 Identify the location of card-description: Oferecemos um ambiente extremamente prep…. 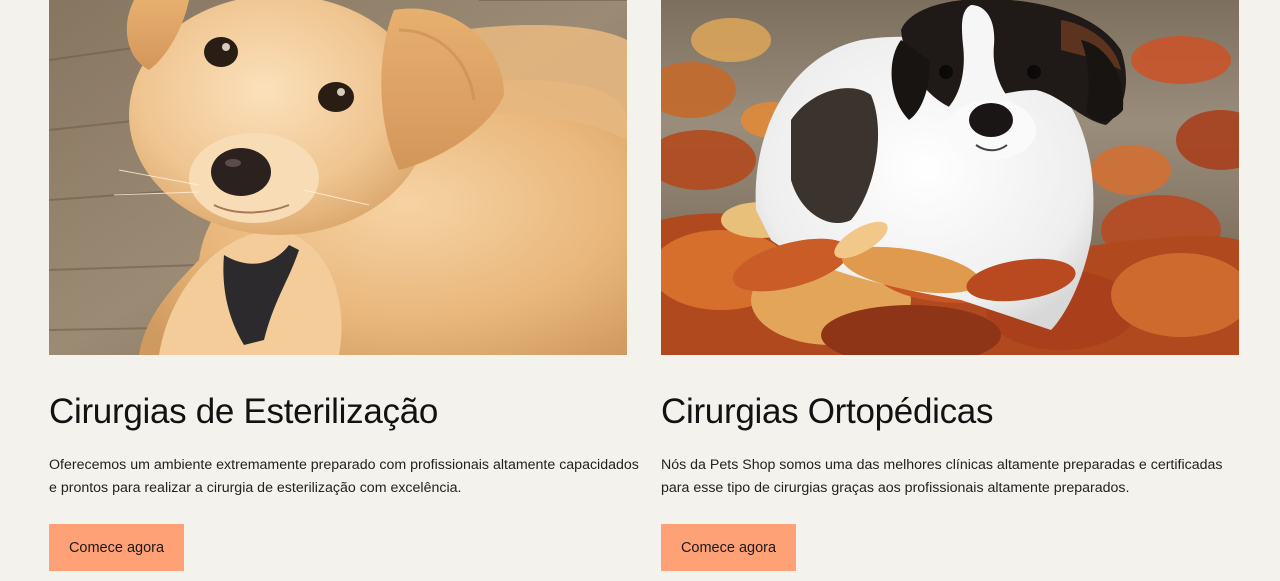
(344, 476).